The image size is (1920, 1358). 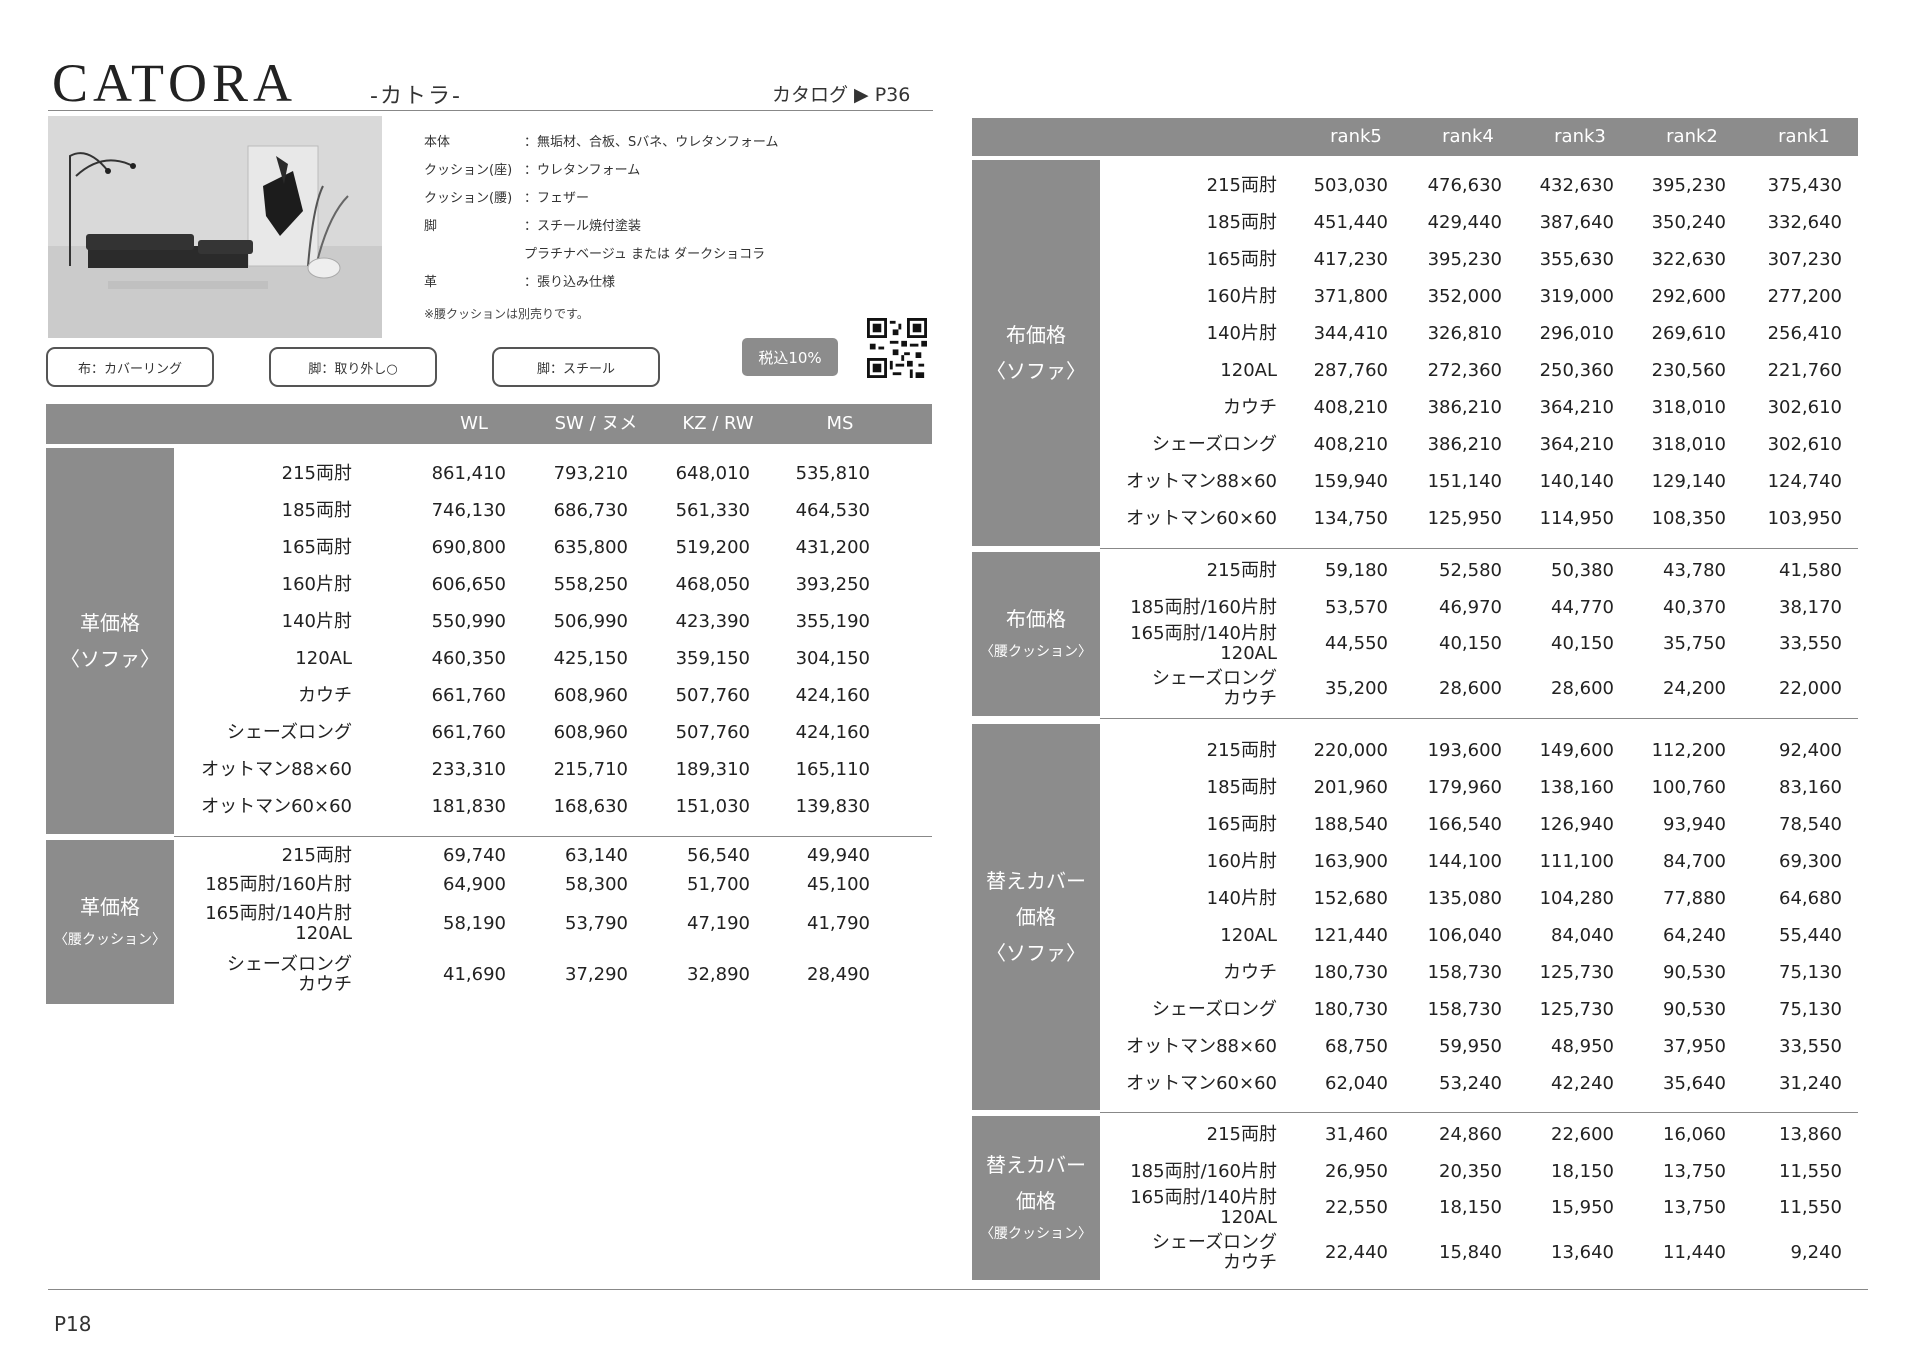 What do you see at coordinates (278, 913) in the screenshot?
I see `row-label-line: 165両肘/140片肘` at bounding box center [278, 913].